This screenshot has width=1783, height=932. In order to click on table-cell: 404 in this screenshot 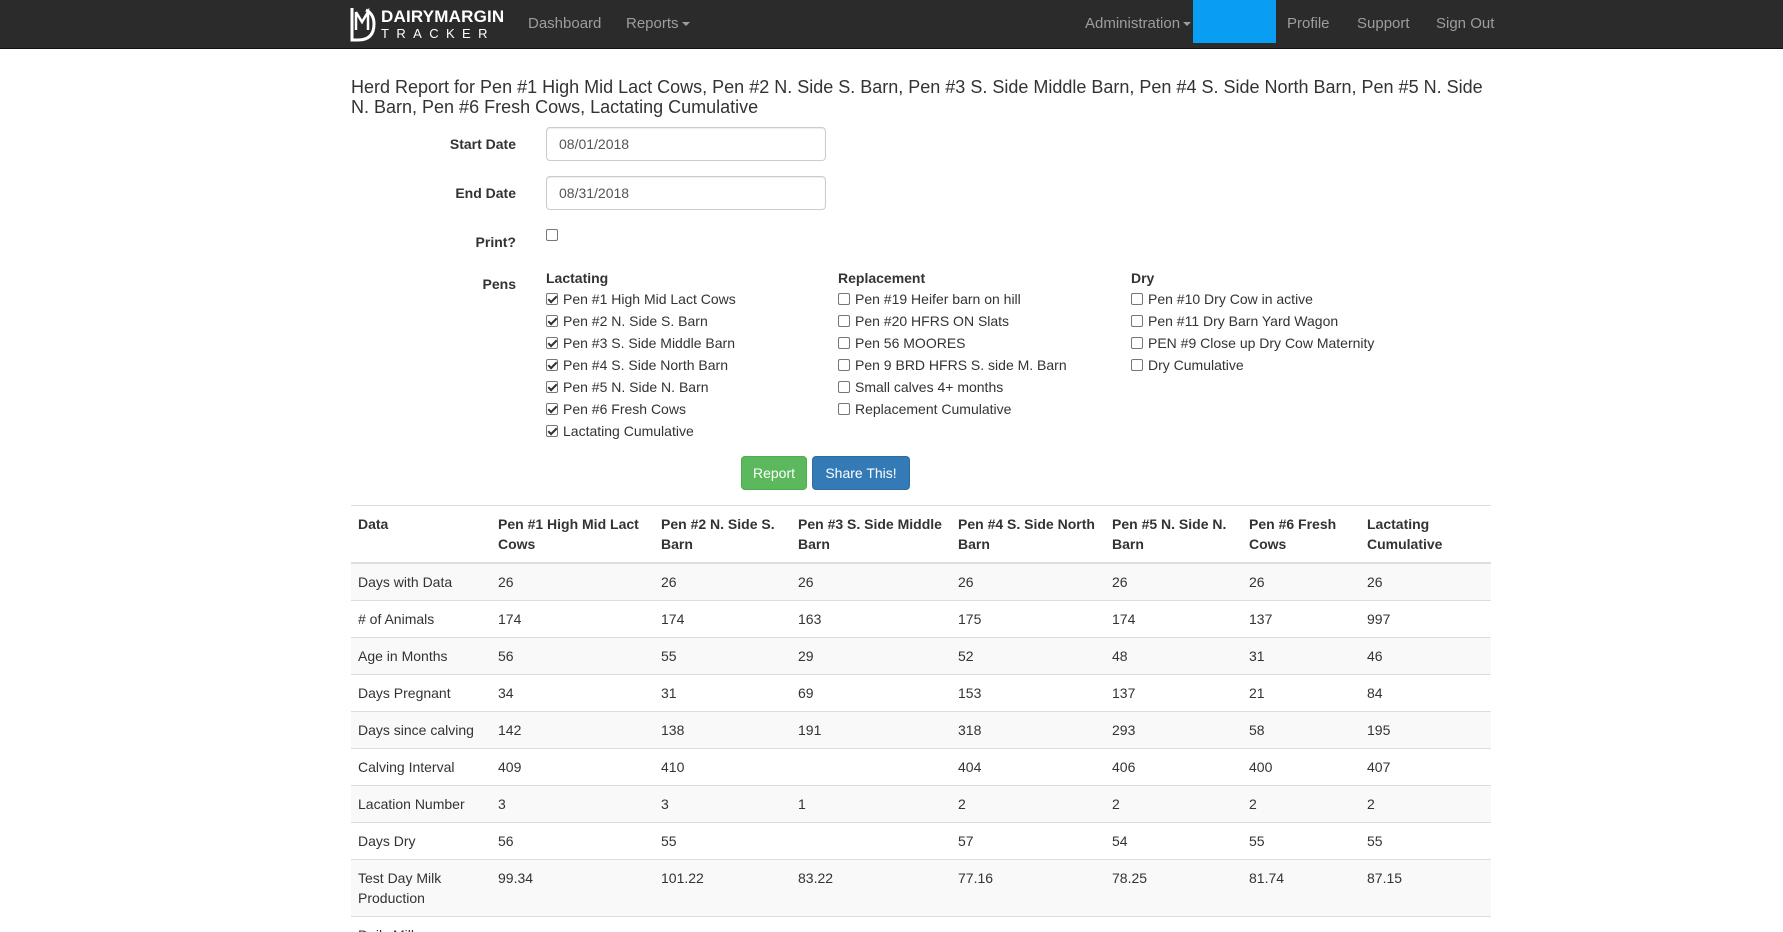, I will do `click(1028, 767)`.